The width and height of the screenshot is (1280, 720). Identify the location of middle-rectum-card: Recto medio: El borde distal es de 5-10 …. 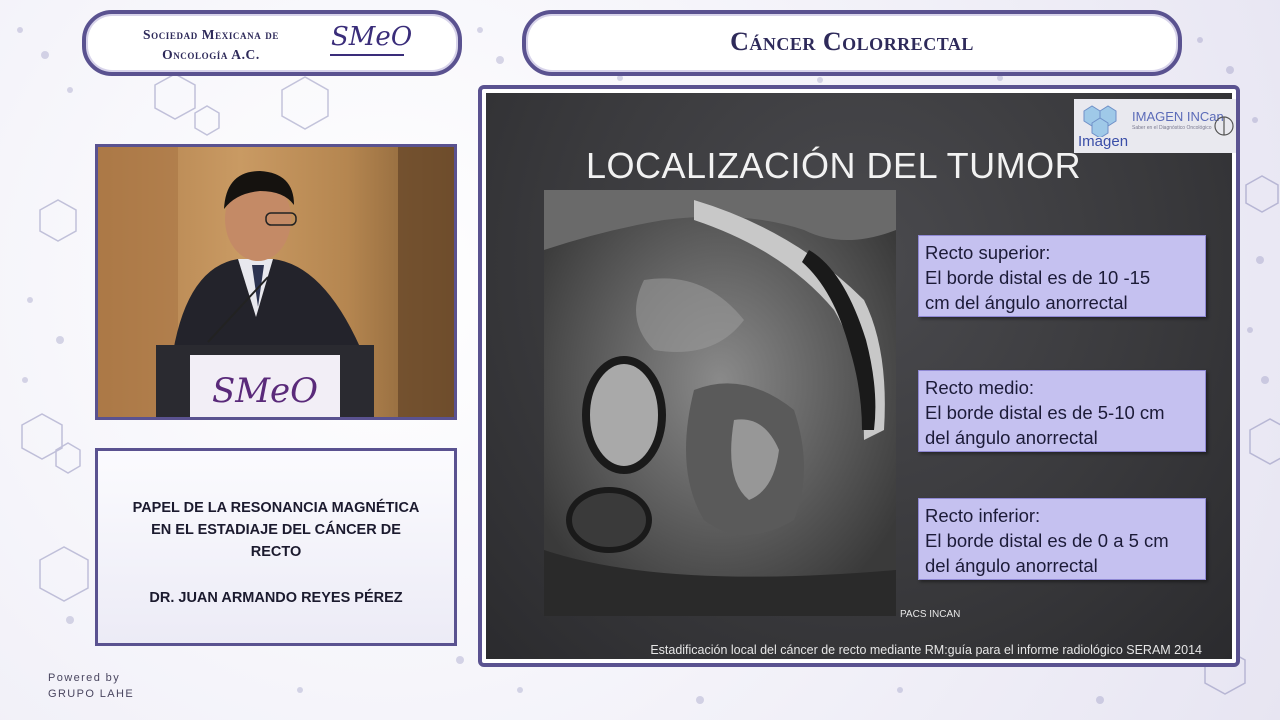
(1062, 411).